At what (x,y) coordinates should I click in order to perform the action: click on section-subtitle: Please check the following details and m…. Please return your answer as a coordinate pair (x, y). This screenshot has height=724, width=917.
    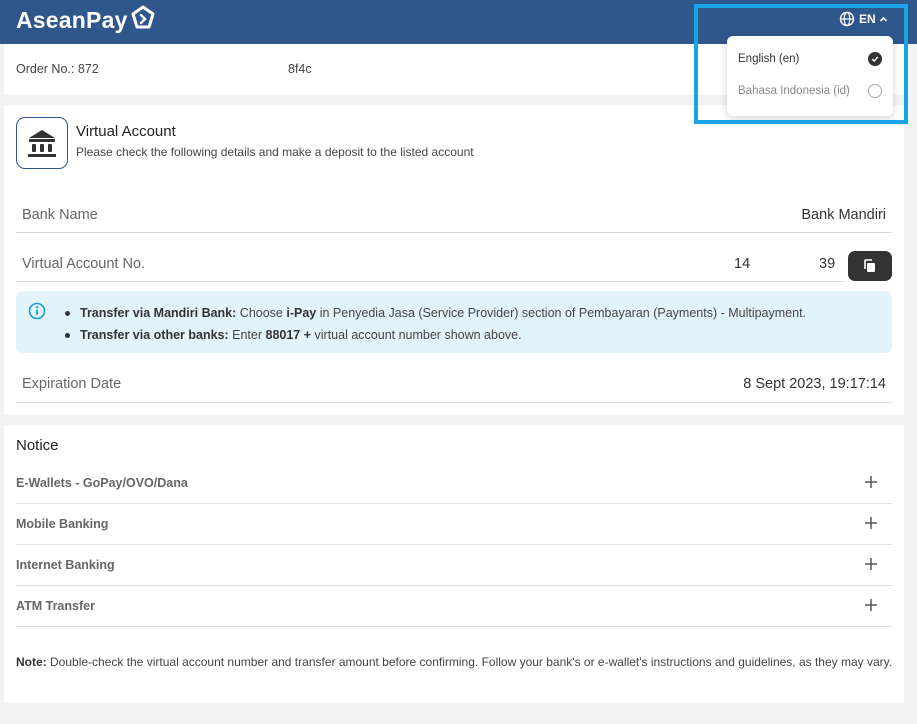
    Looking at the image, I should click on (275, 152).